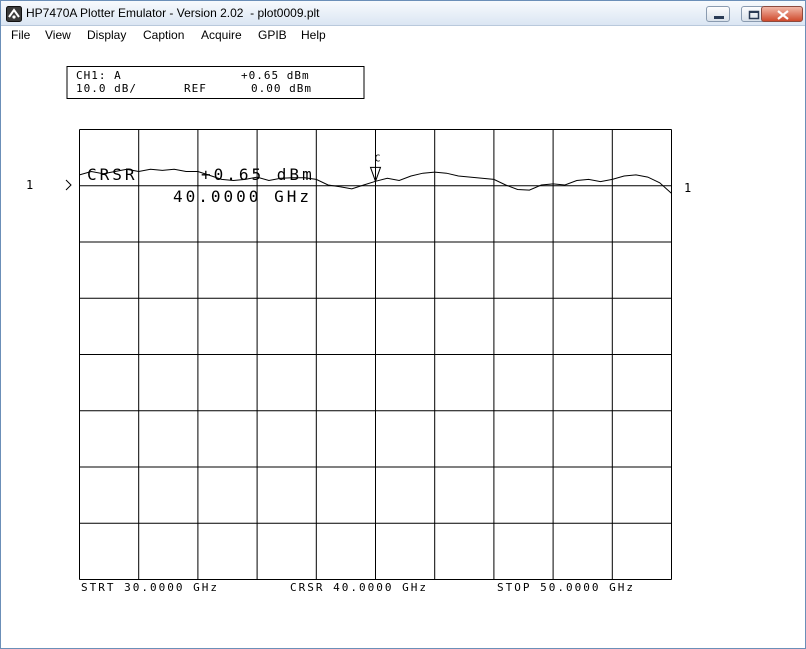  What do you see at coordinates (163, 35) in the screenshot?
I see `menu-caption: Caption` at bounding box center [163, 35].